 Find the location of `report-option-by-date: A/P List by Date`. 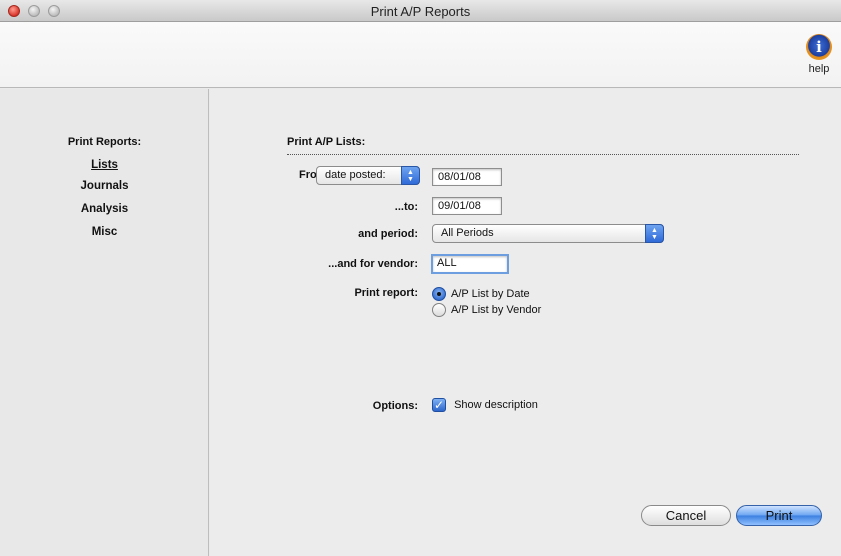

report-option-by-date: A/P List by Date is located at coordinates (481, 294).